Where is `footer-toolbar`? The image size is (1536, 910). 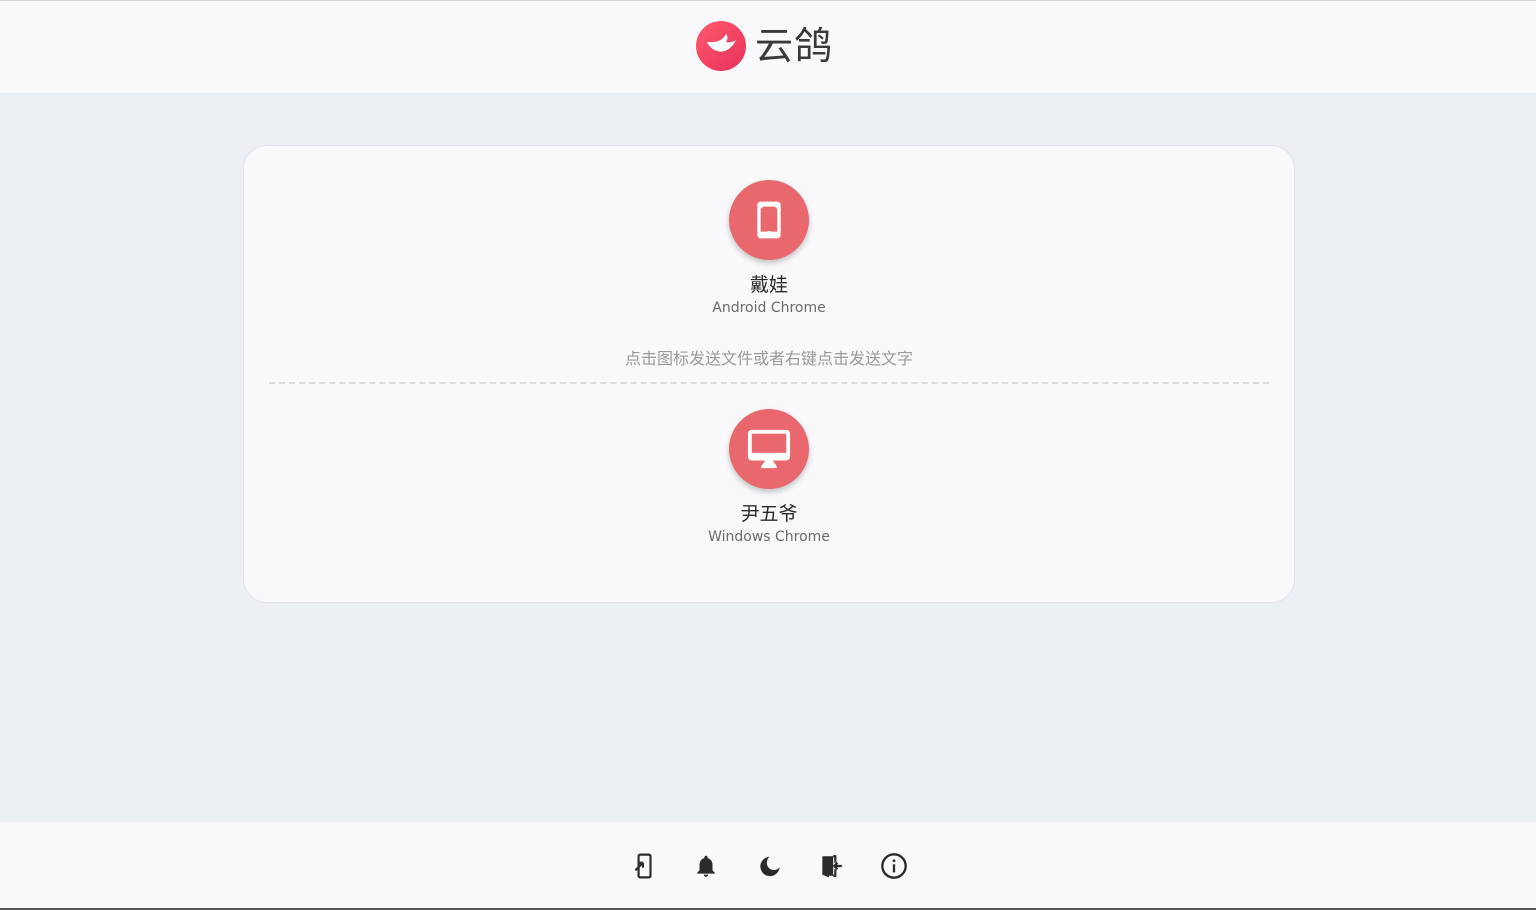
footer-toolbar is located at coordinates (768, 866).